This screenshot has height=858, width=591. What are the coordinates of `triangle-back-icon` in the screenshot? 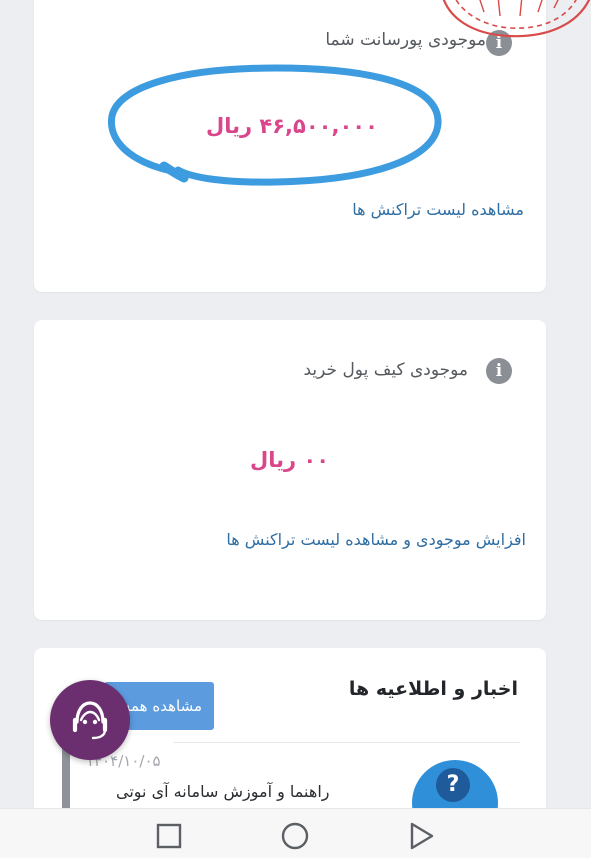 It's located at (421, 836).